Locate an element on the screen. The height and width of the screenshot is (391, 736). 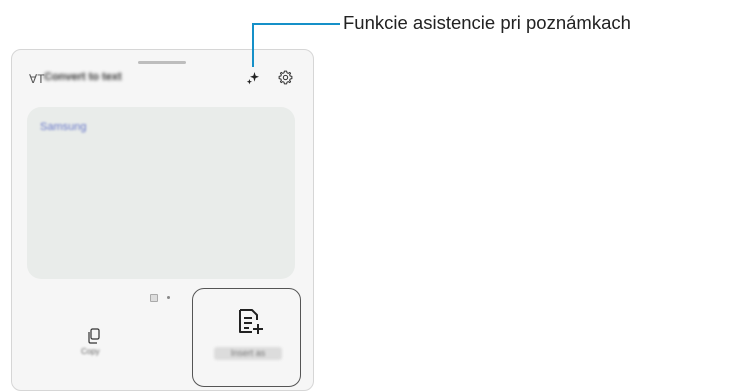
page-indicator-dot is located at coordinates (168, 297).